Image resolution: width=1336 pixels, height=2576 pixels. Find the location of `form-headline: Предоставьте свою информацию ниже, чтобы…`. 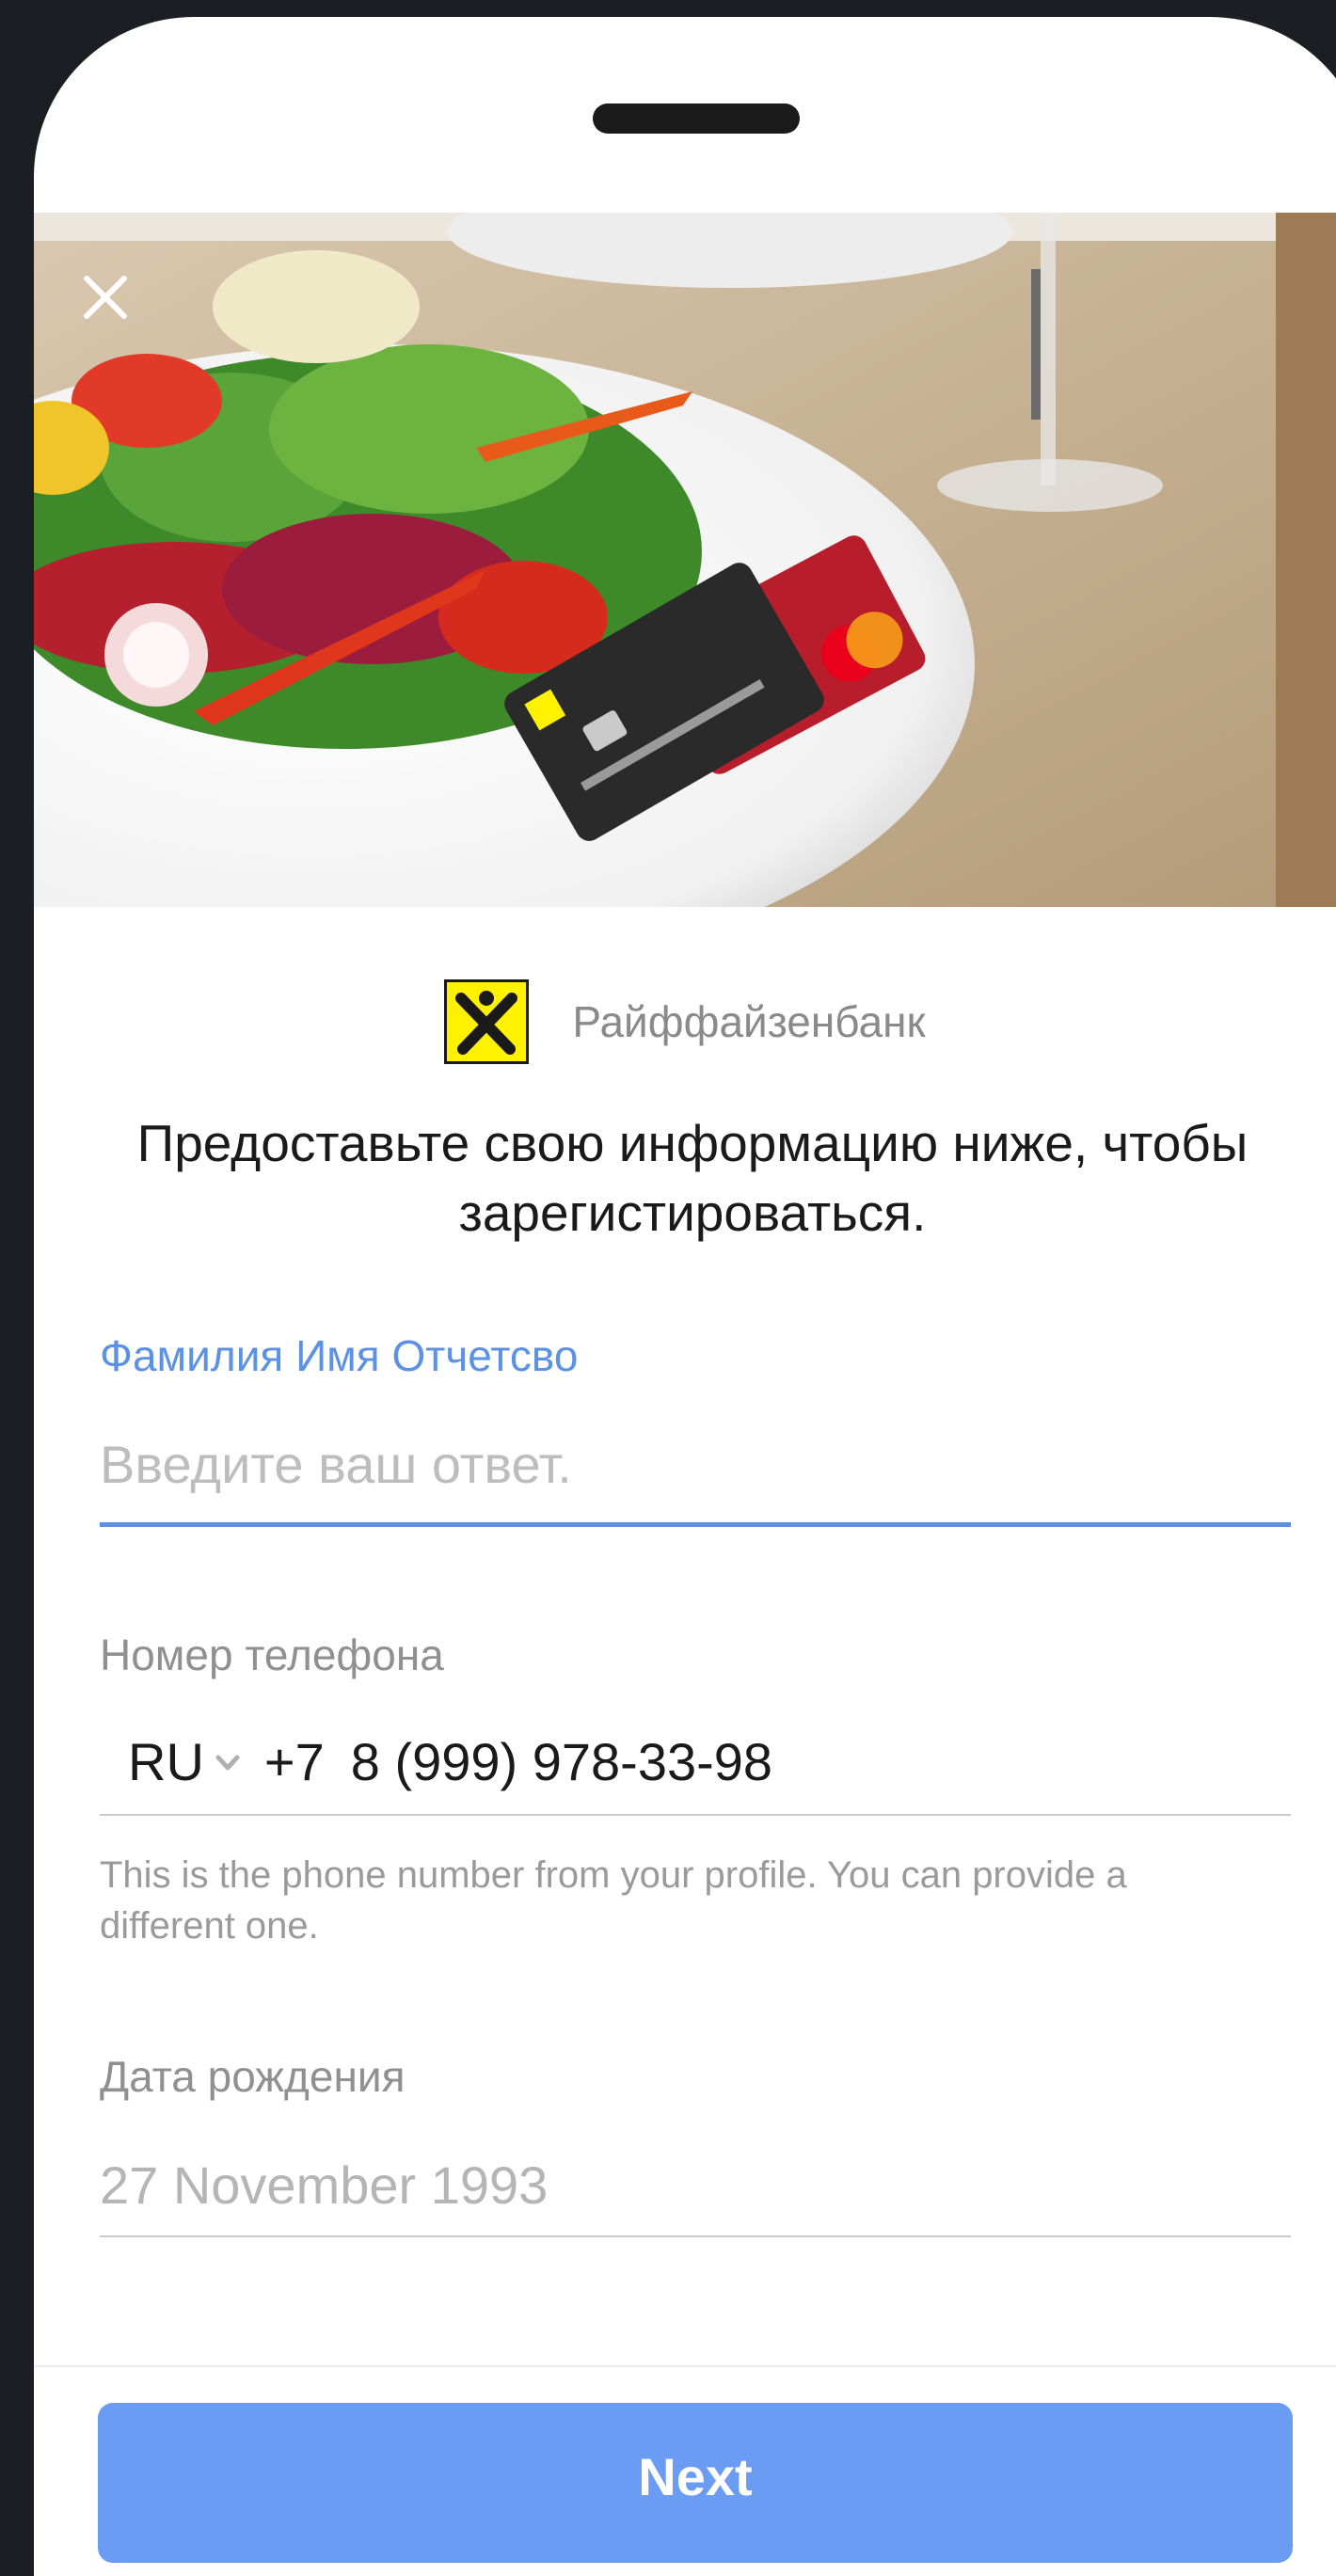

form-headline: Предоставьте свою информацию ниже, чтобы… is located at coordinates (692, 1178).